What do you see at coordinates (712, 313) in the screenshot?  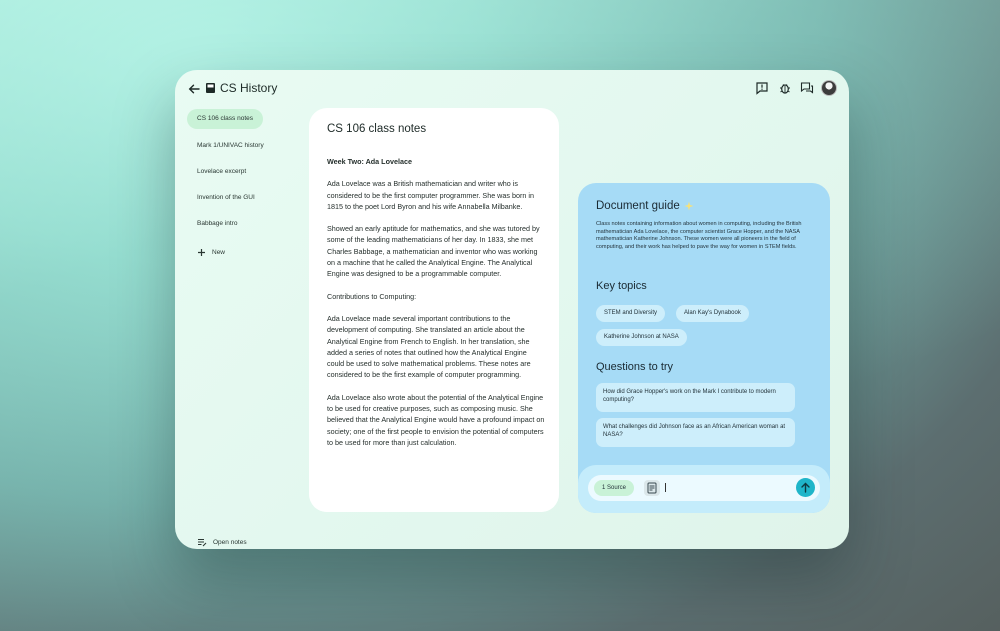 I see `topic-chip: Alan Kay's Dynabook` at bounding box center [712, 313].